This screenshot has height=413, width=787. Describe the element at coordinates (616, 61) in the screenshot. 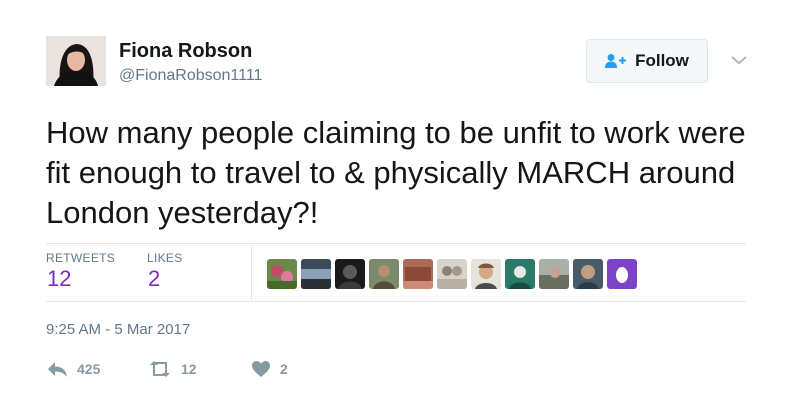

I see `add-person-icon` at that location.